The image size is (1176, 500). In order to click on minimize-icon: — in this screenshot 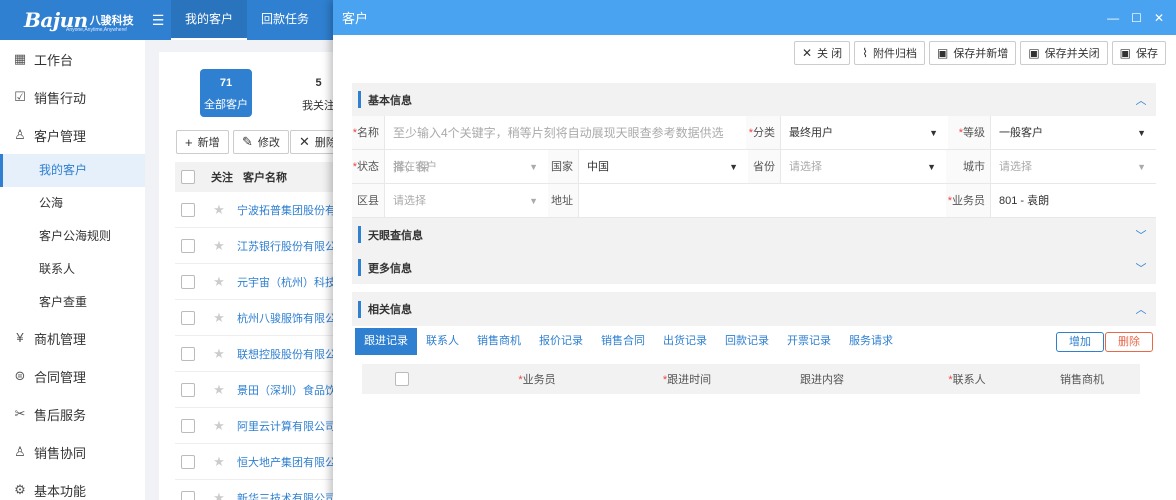, I will do `click(1113, 18)`.